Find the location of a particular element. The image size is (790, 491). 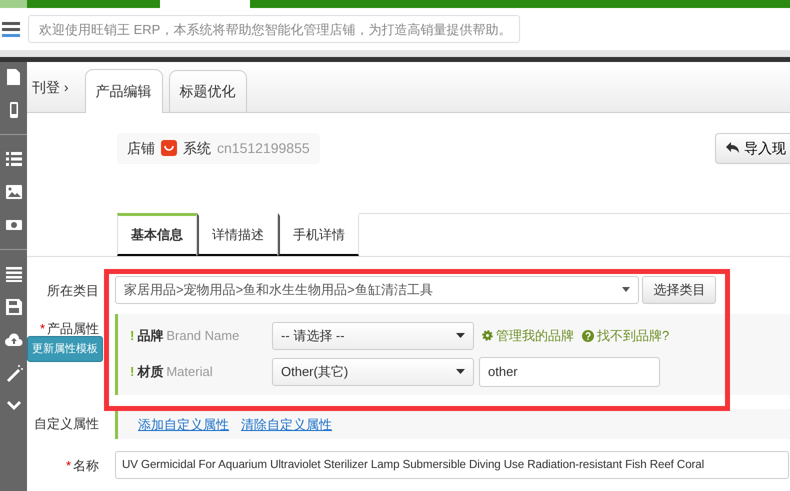

field-label: 自定义属性 is located at coordinates (66, 423).